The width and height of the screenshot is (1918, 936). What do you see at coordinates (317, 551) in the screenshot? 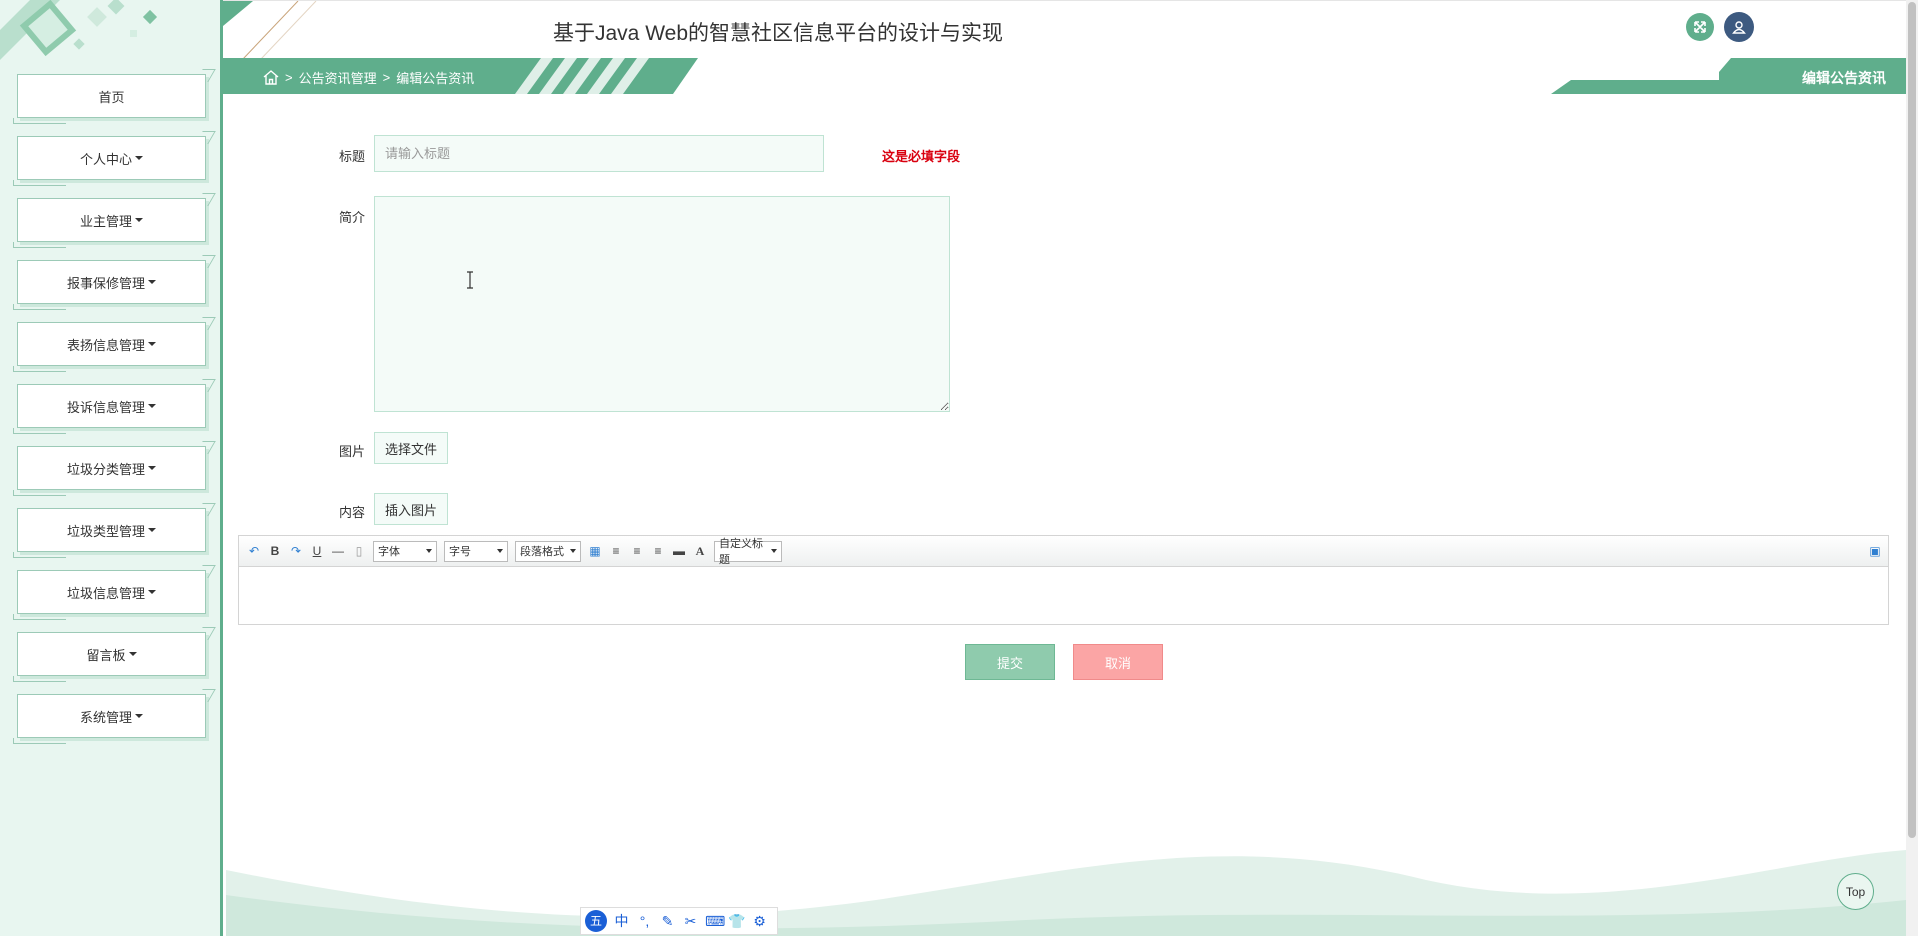
I see `underline-icon: U` at bounding box center [317, 551].